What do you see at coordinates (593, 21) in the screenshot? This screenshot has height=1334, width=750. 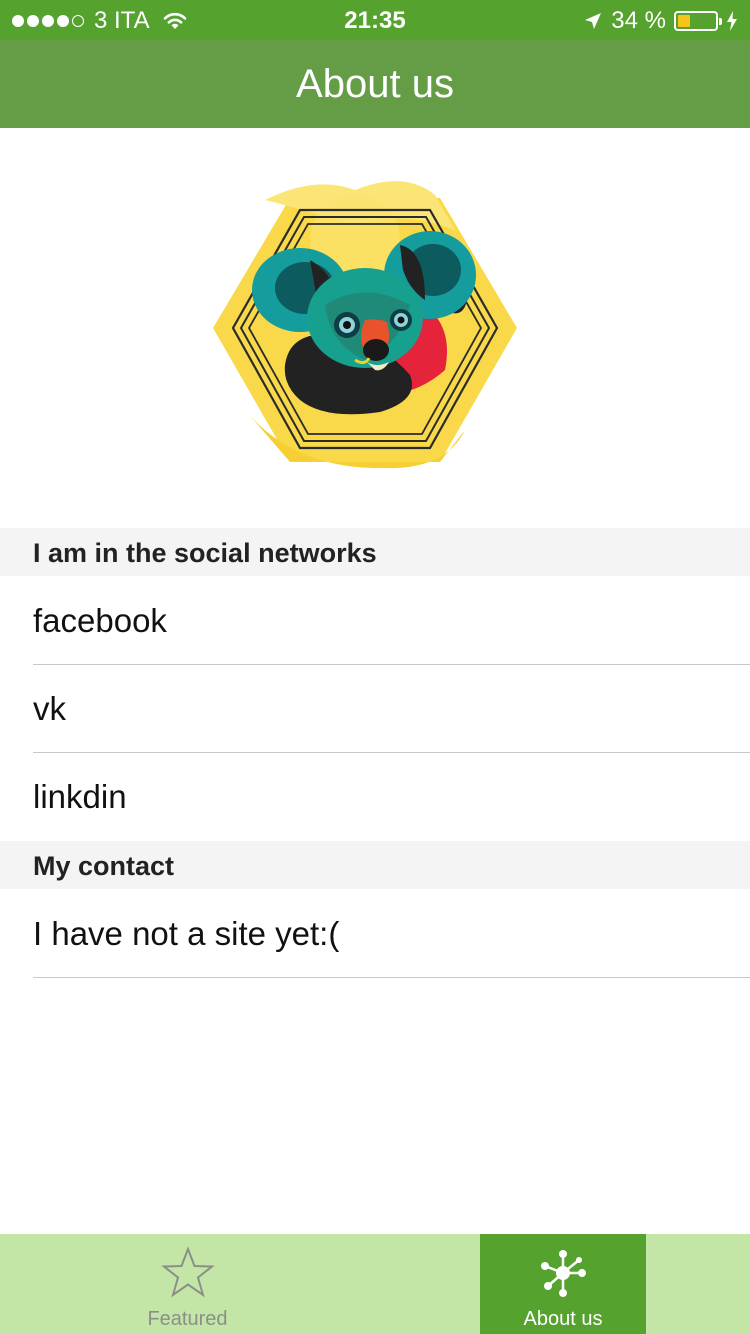 I see `location-arrow-icon` at bounding box center [593, 21].